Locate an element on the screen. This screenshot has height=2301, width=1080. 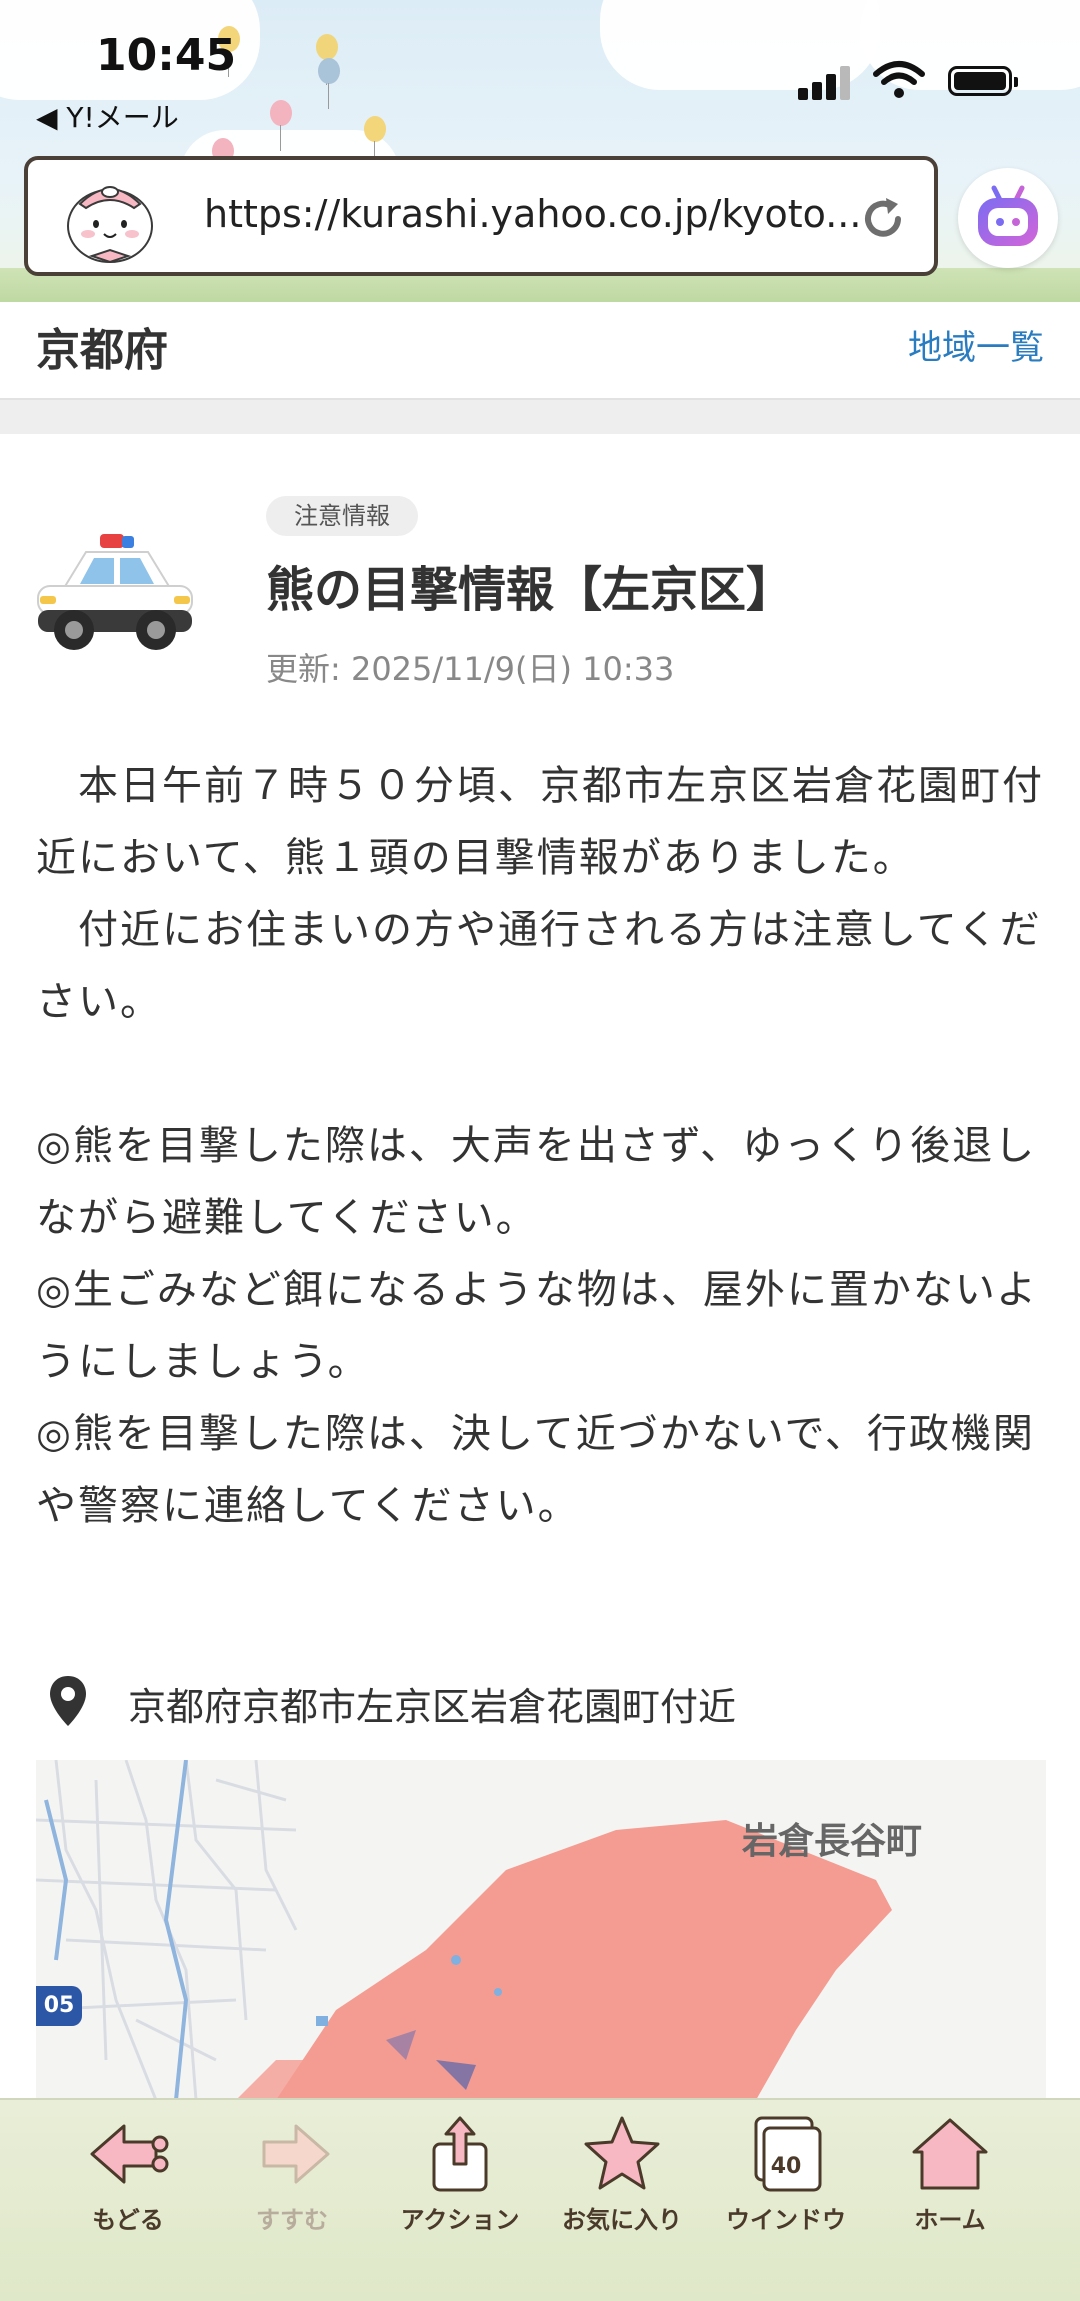
status-time: 10:45 is located at coordinates (166, 55).